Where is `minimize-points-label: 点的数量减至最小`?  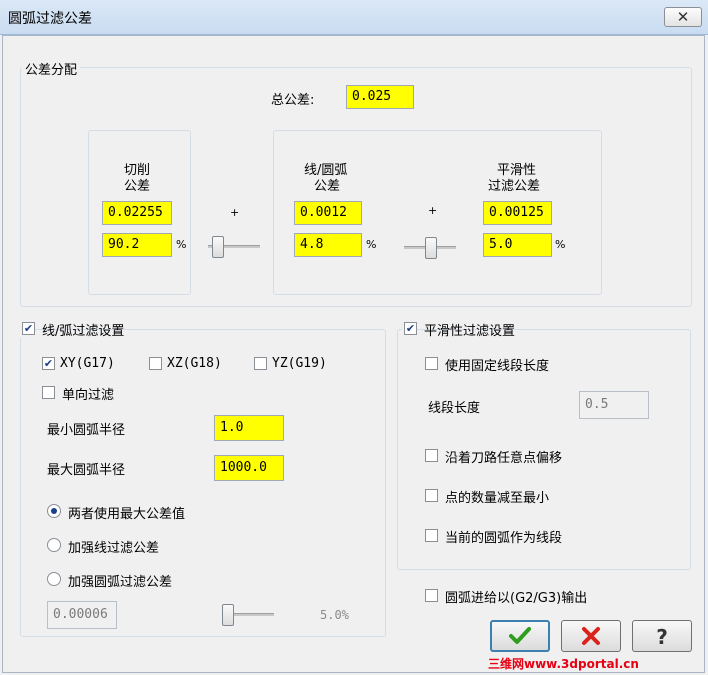
minimize-points-label: 点的数量减至最小 is located at coordinates (497, 498).